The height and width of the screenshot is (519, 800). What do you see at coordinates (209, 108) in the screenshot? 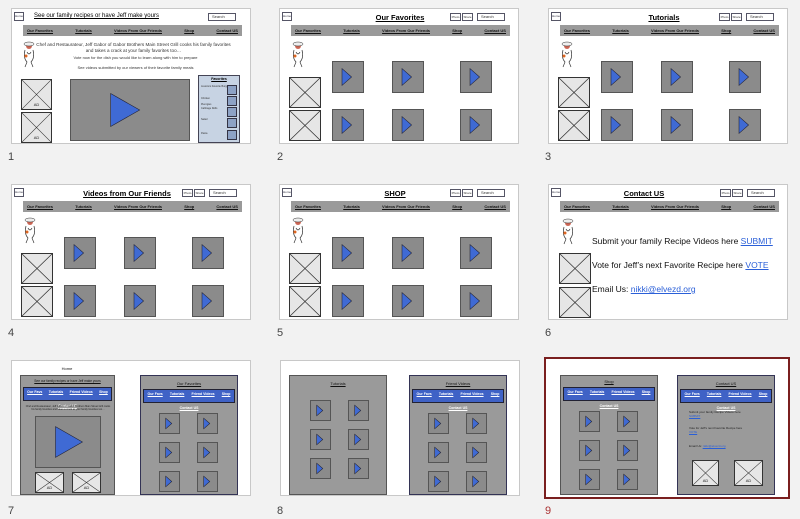
I see `fav-item: Cabbage Rolls` at bounding box center [209, 108].